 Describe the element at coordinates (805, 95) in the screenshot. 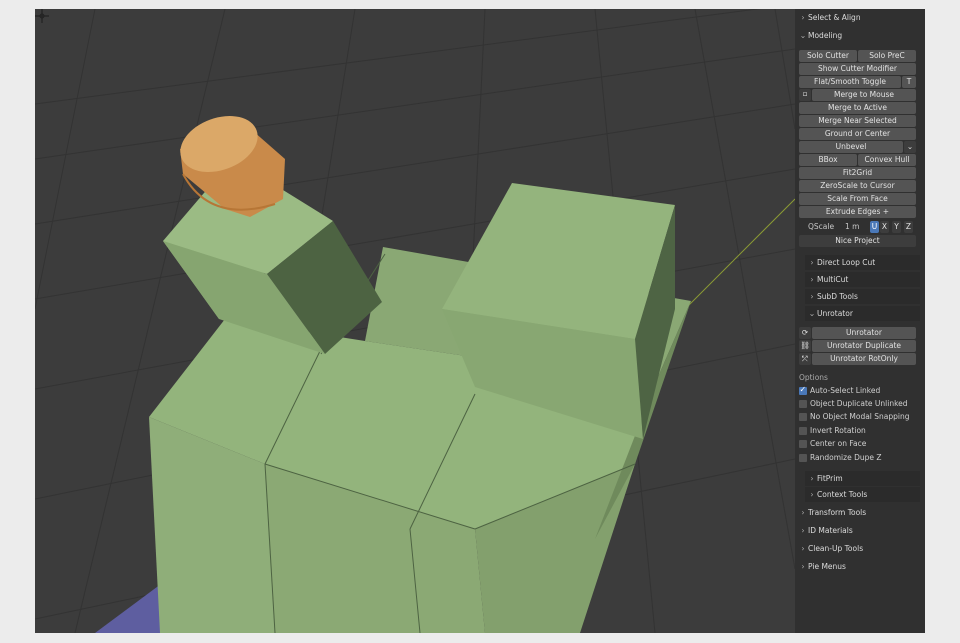

I see `merge-mouse-icon: ⌑` at that location.